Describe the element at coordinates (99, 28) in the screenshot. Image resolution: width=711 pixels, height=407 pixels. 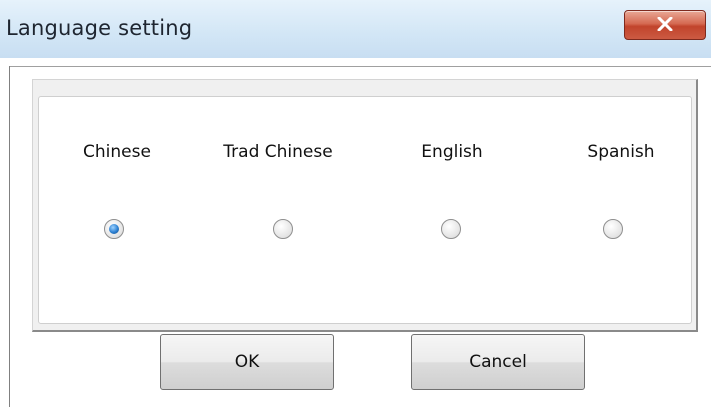
I see `dialog-title: Language setting` at that location.